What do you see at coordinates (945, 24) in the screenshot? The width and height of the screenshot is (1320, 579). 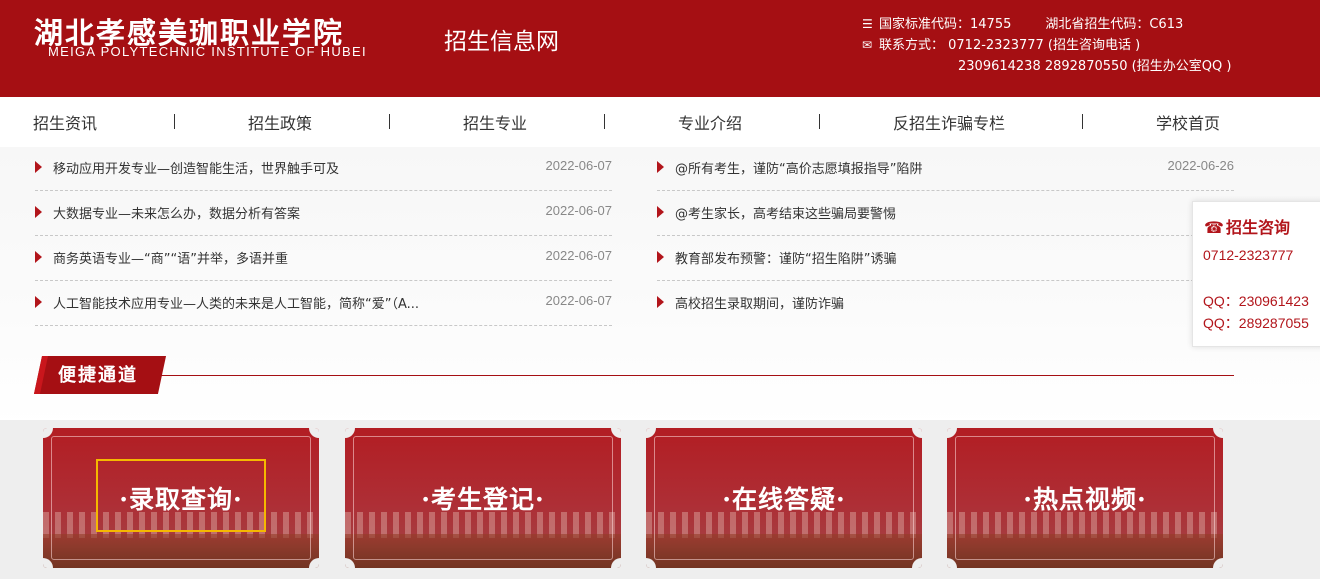 I see `national-code: 国家标准代码：14755` at bounding box center [945, 24].